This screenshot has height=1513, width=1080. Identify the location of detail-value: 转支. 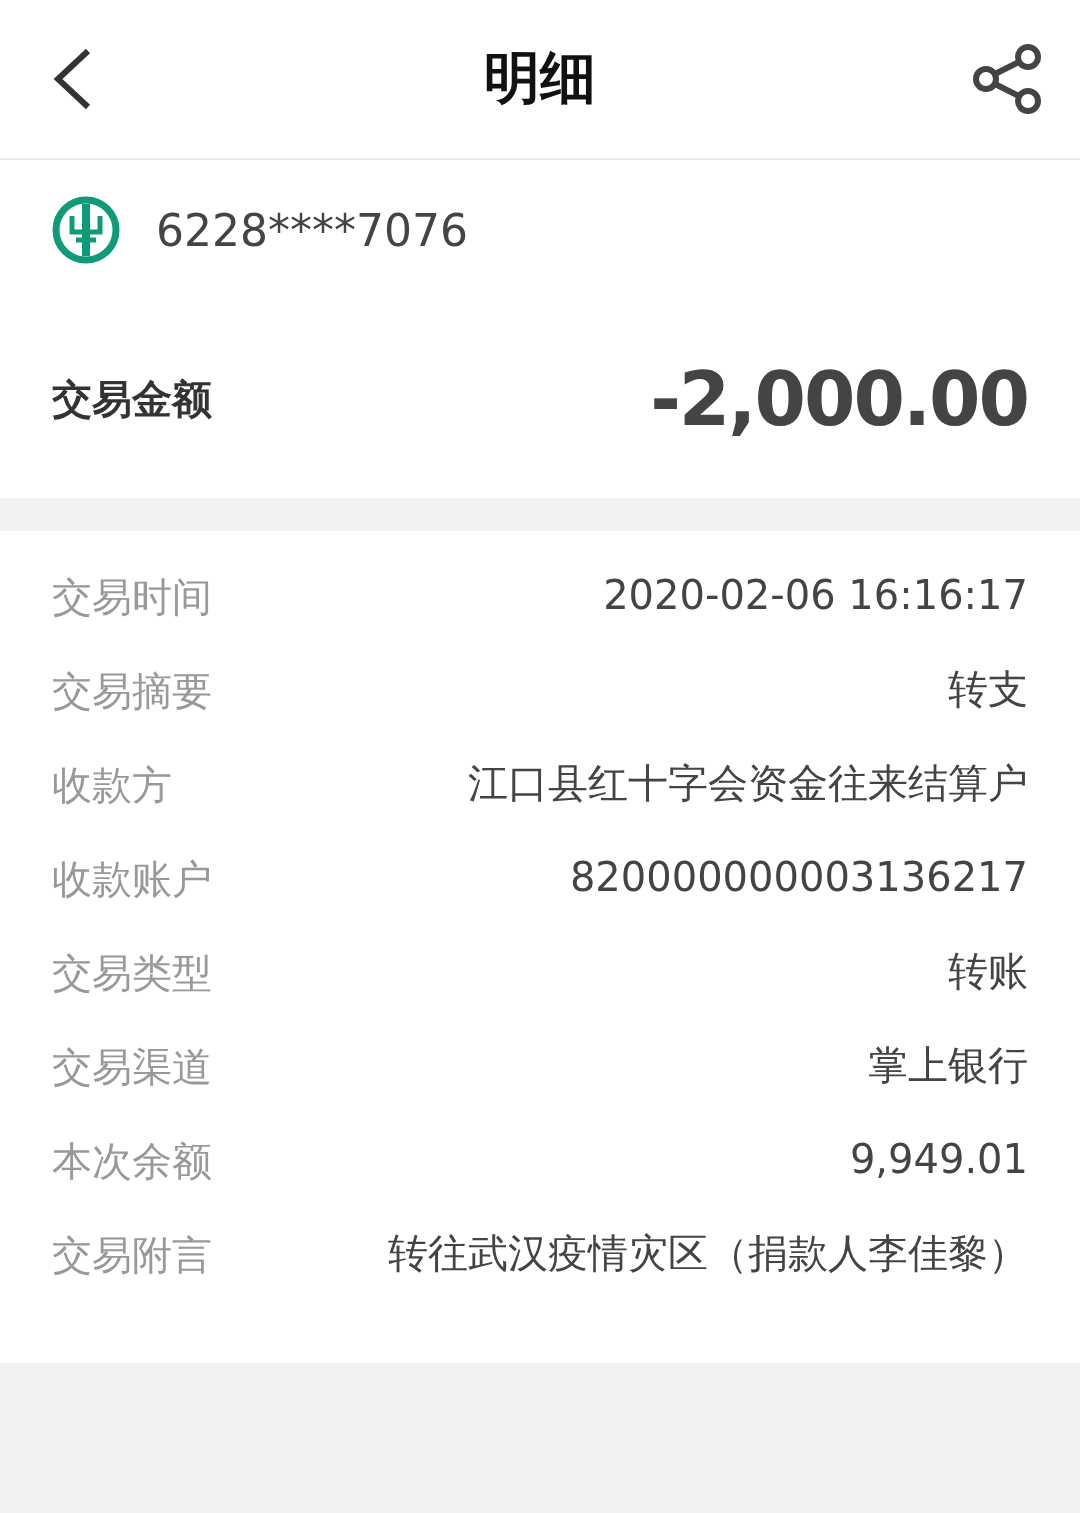
(988, 689).